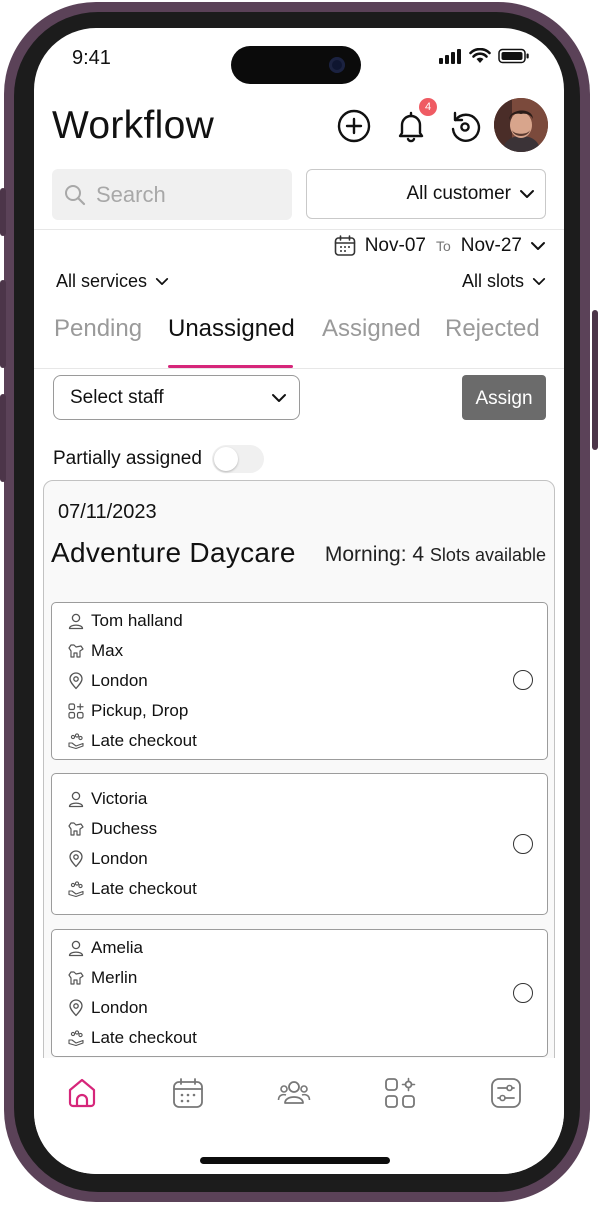 This screenshot has height=1205, width=598. I want to click on owner-row: Victoria, so click(107, 799).